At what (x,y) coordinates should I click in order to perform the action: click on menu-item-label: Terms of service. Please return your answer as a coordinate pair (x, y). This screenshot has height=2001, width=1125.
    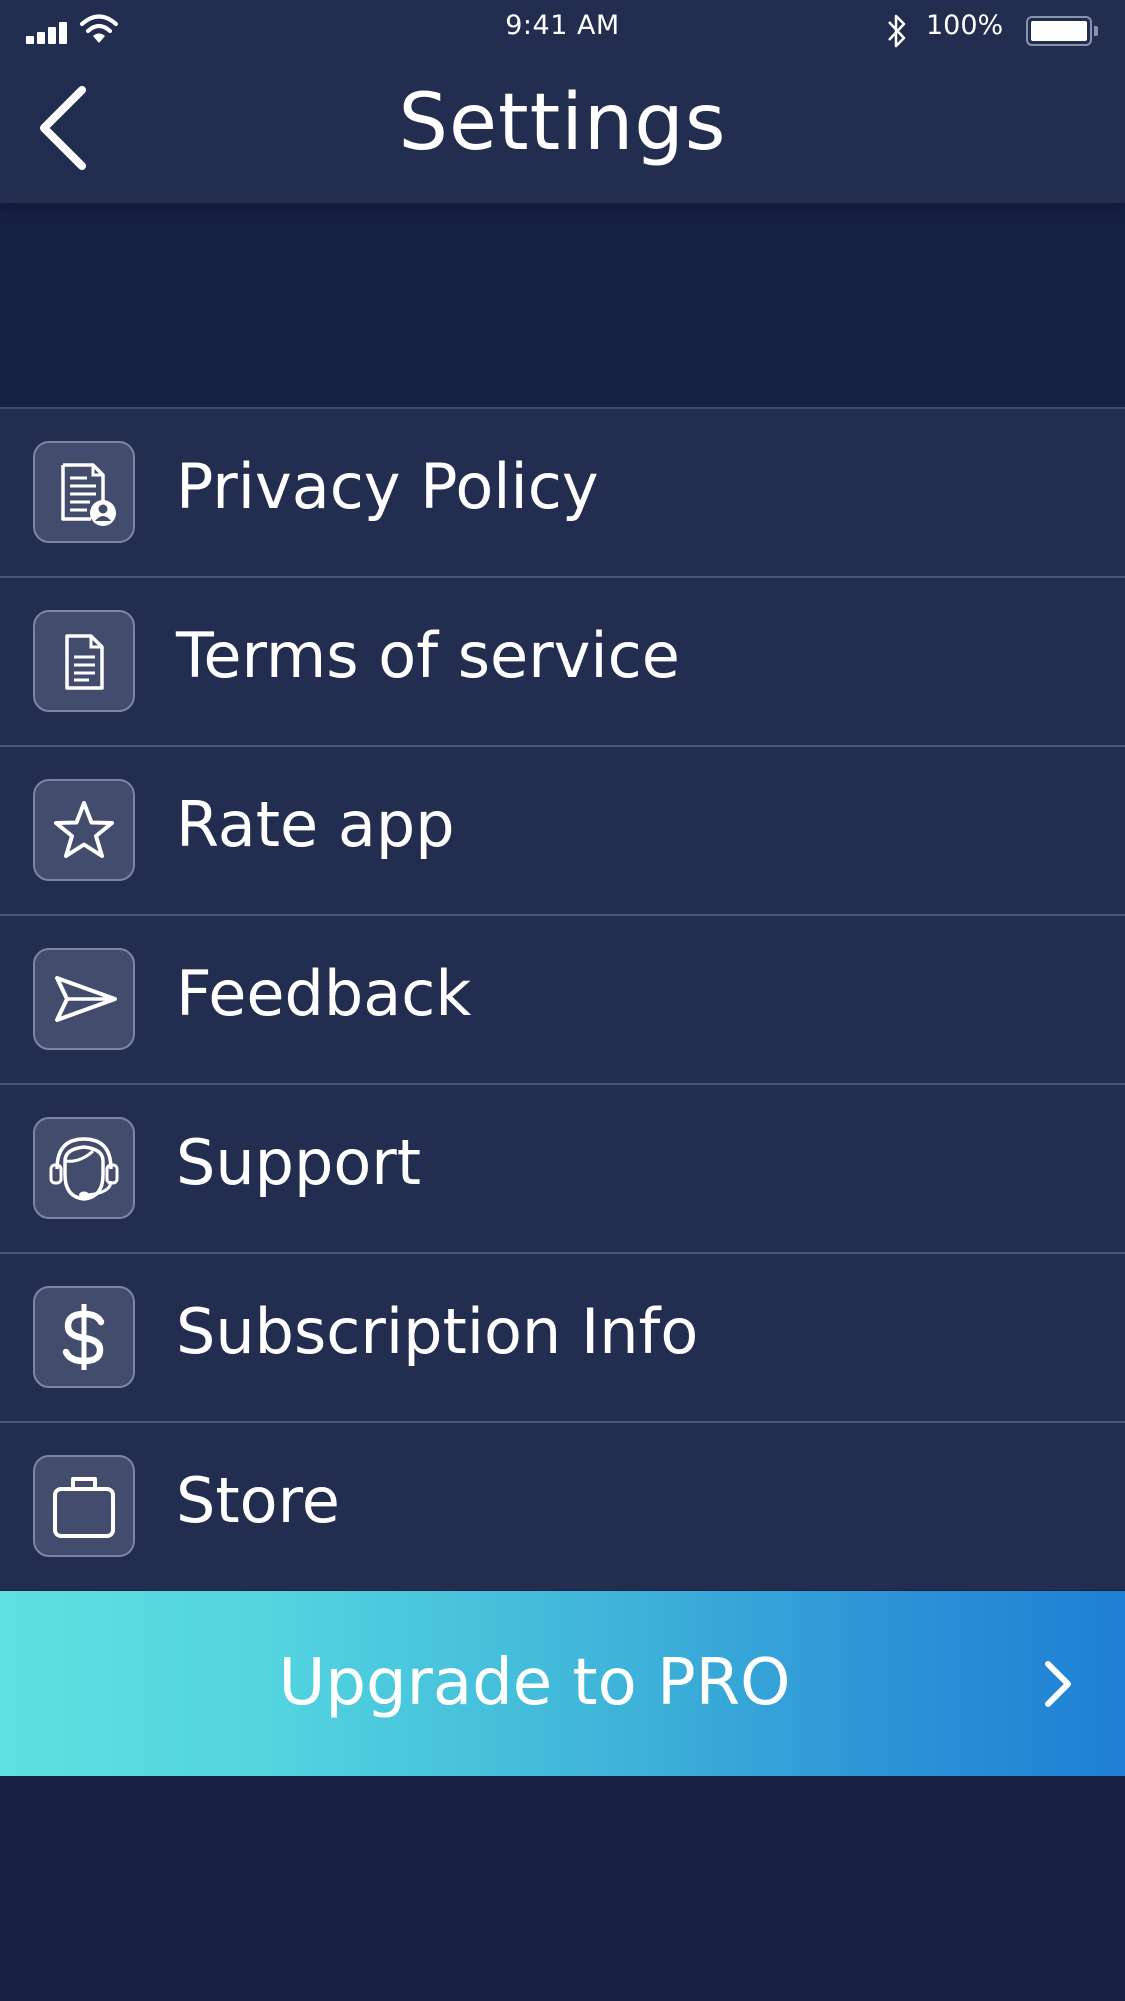
    Looking at the image, I should click on (428, 655).